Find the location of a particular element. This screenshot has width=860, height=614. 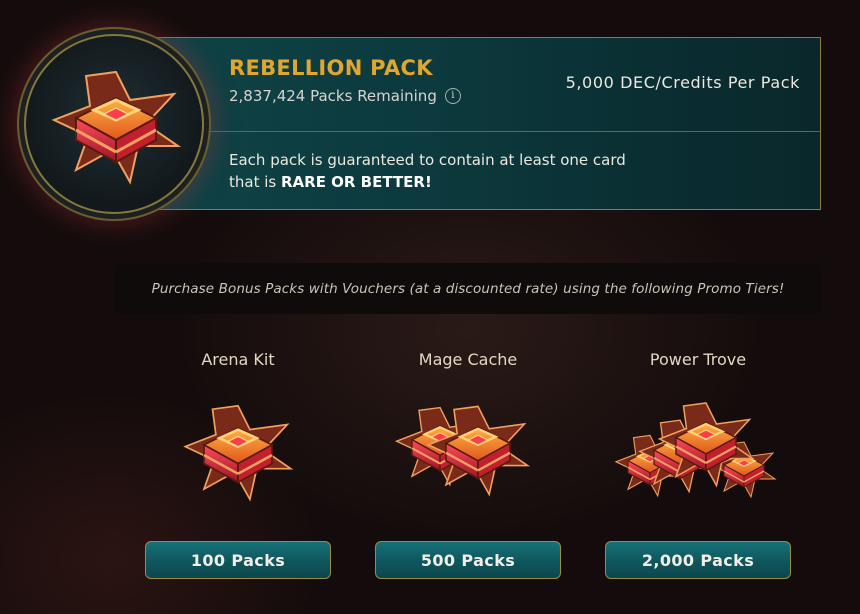

pack-medallion is located at coordinates (114, 124).